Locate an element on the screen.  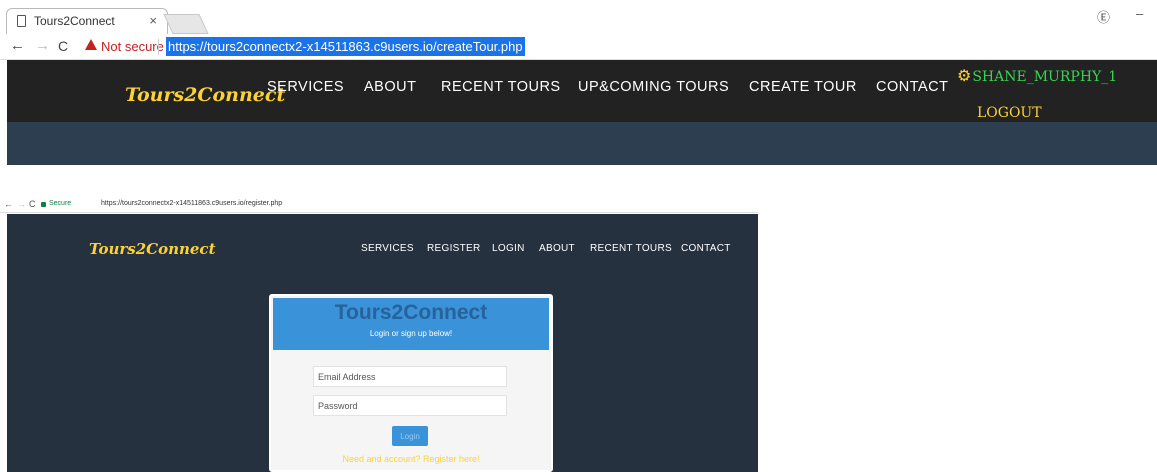
browser-tab-bar: Tours2Connect × Ⓔ – is located at coordinates (578, 17).